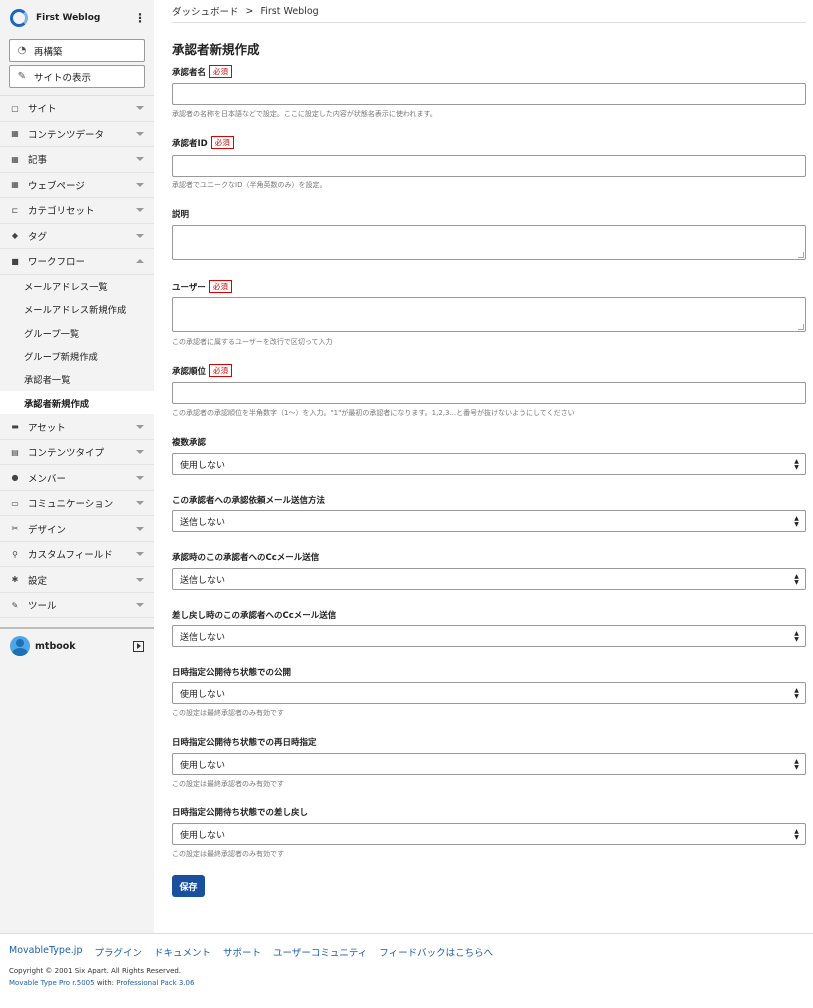 The width and height of the screenshot is (813, 1008). What do you see at coordinates (489, 636) in the screenshot?
I see `cc-reject-select: 送信しない ▲ ▼` at bounding box center [489, 636].